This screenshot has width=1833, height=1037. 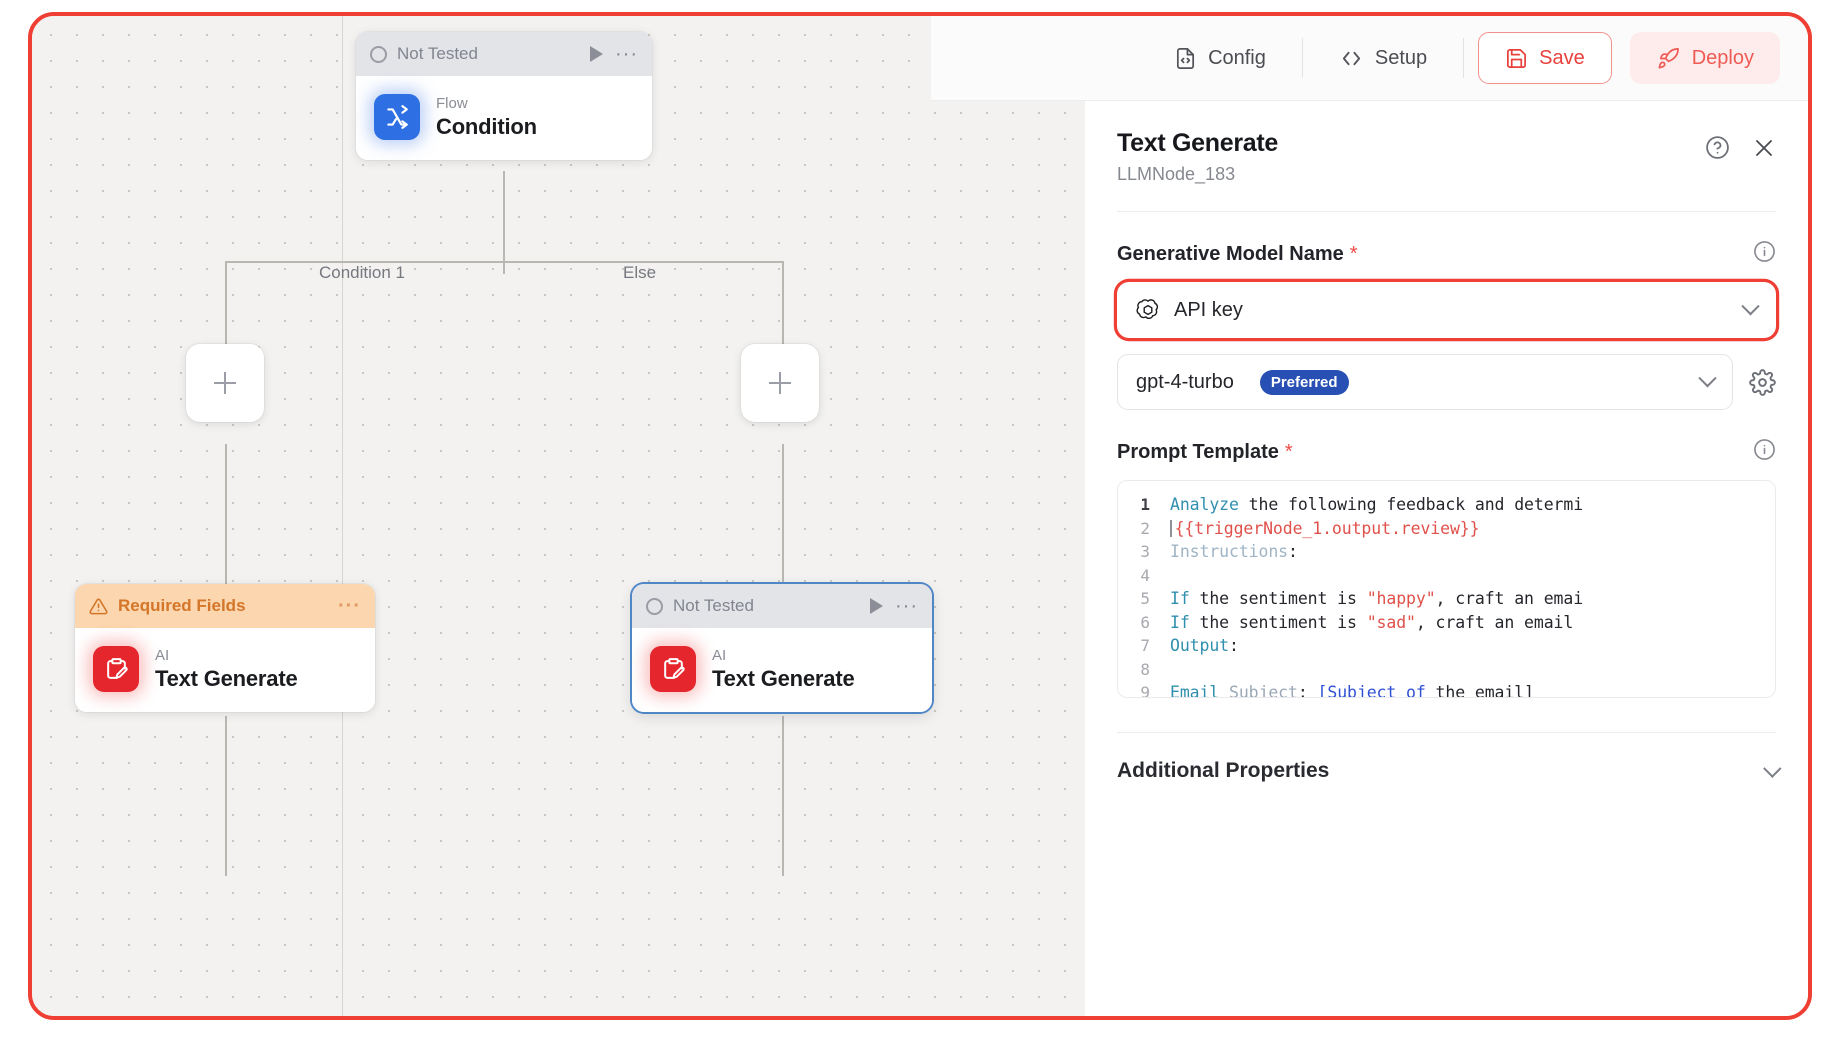 I want to click on prompt-field-label-row: Prompt Template *, so click(x=1446, y=452).